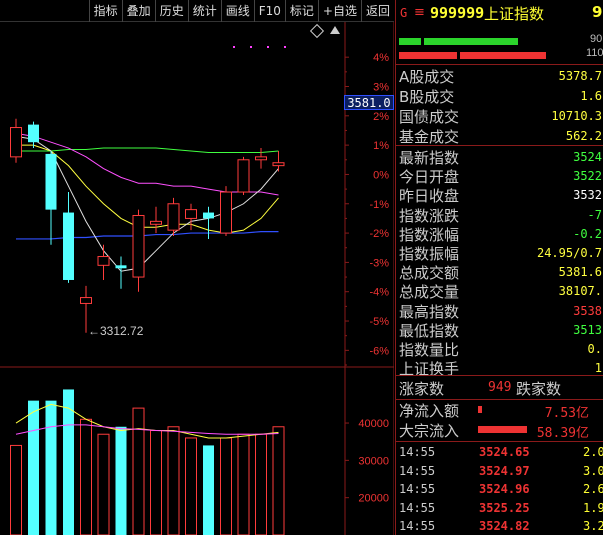 This screenshot has height=535, width=603. Describe the element at coordinates (594, 214) in the screenshot. I see `quote-row-value: -7` at that location.